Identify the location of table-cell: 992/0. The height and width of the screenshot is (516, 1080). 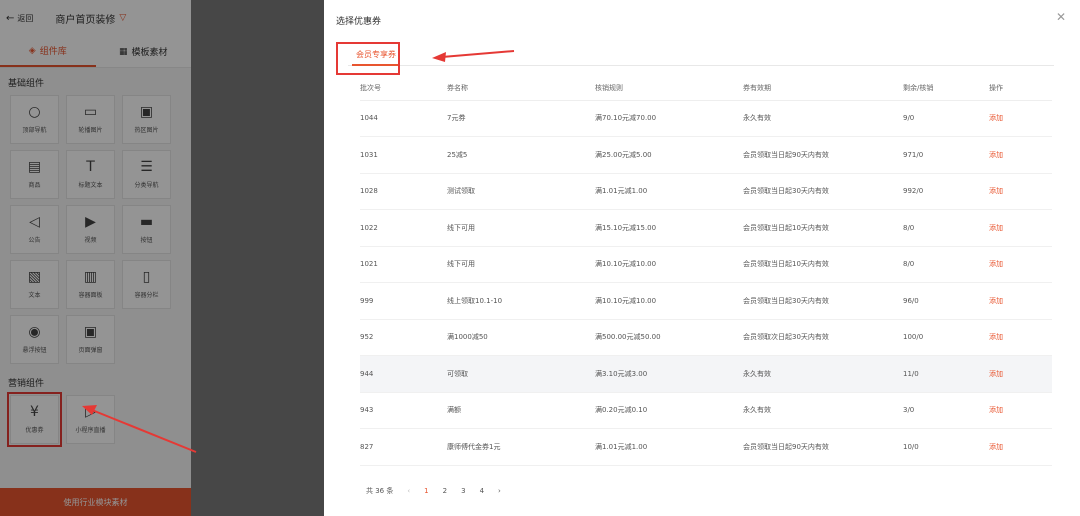
(946, 191).